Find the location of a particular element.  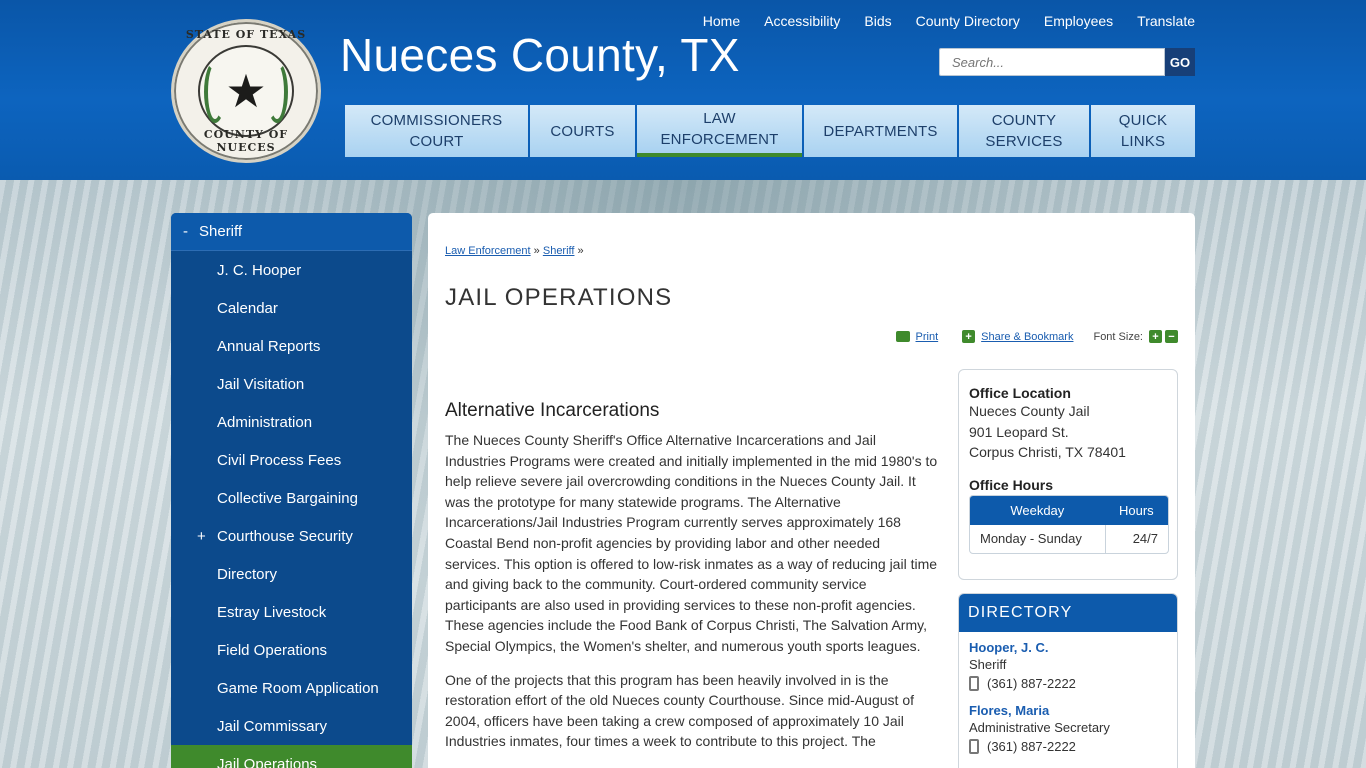

nav-commissioners-court: COMMISSIONERS COURT is located at coordinates (436, 131).